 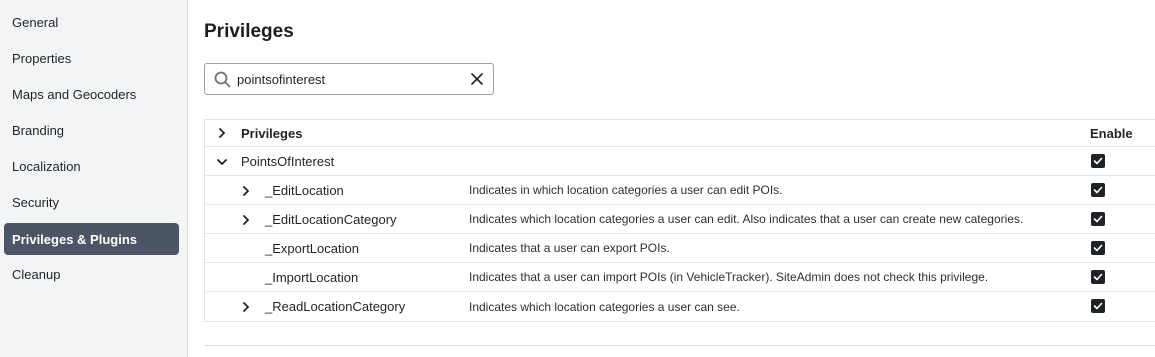 I want to click on sidebar-item-label: Privileges & Plugins, so click(x=74, y=239).